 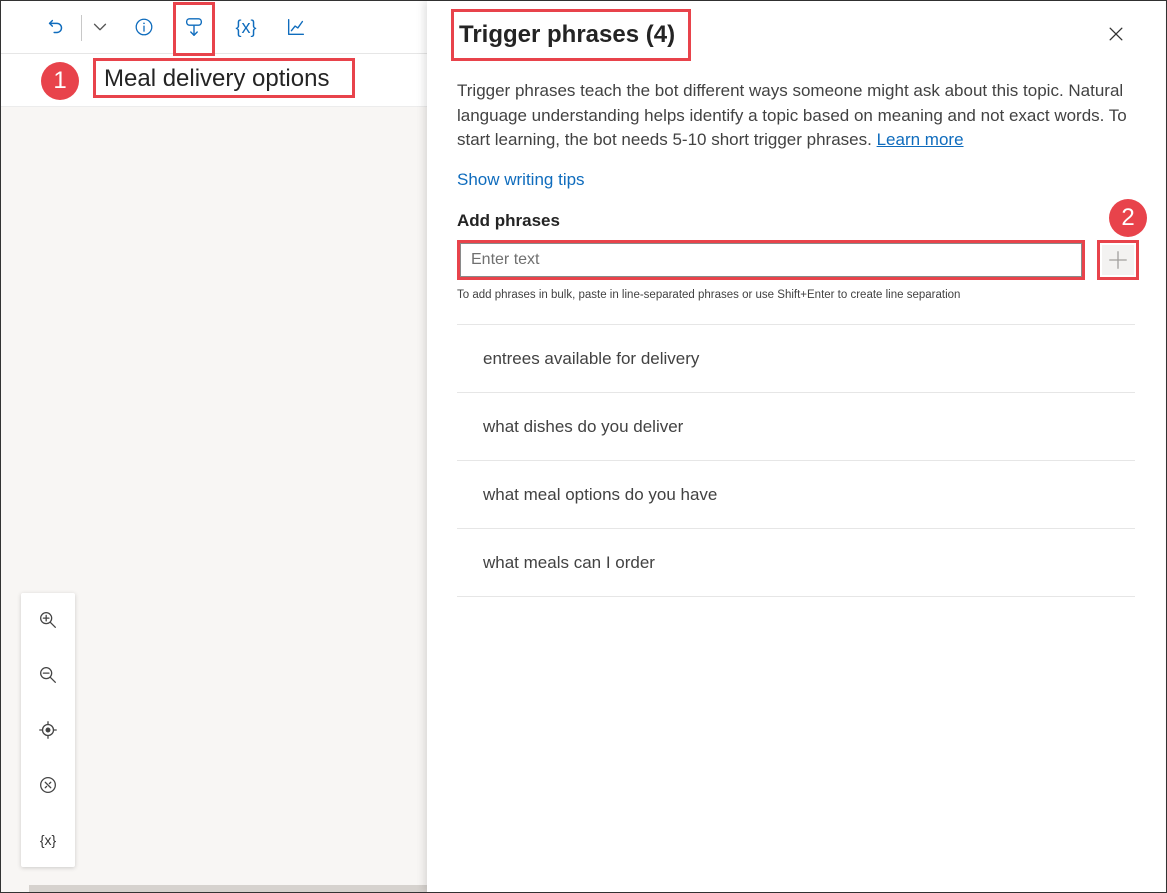 I want to click on zoom-in-icon, so click(x=48, y=620).